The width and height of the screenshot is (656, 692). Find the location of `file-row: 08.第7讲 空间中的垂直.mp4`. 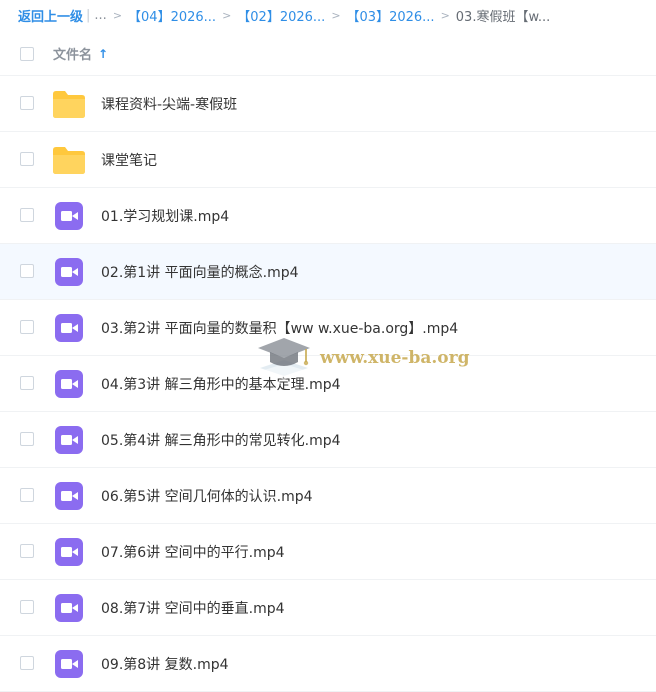

file-row: 08.第7讲 空间中的垂直.mp4 is located at coordinates (328, 608).